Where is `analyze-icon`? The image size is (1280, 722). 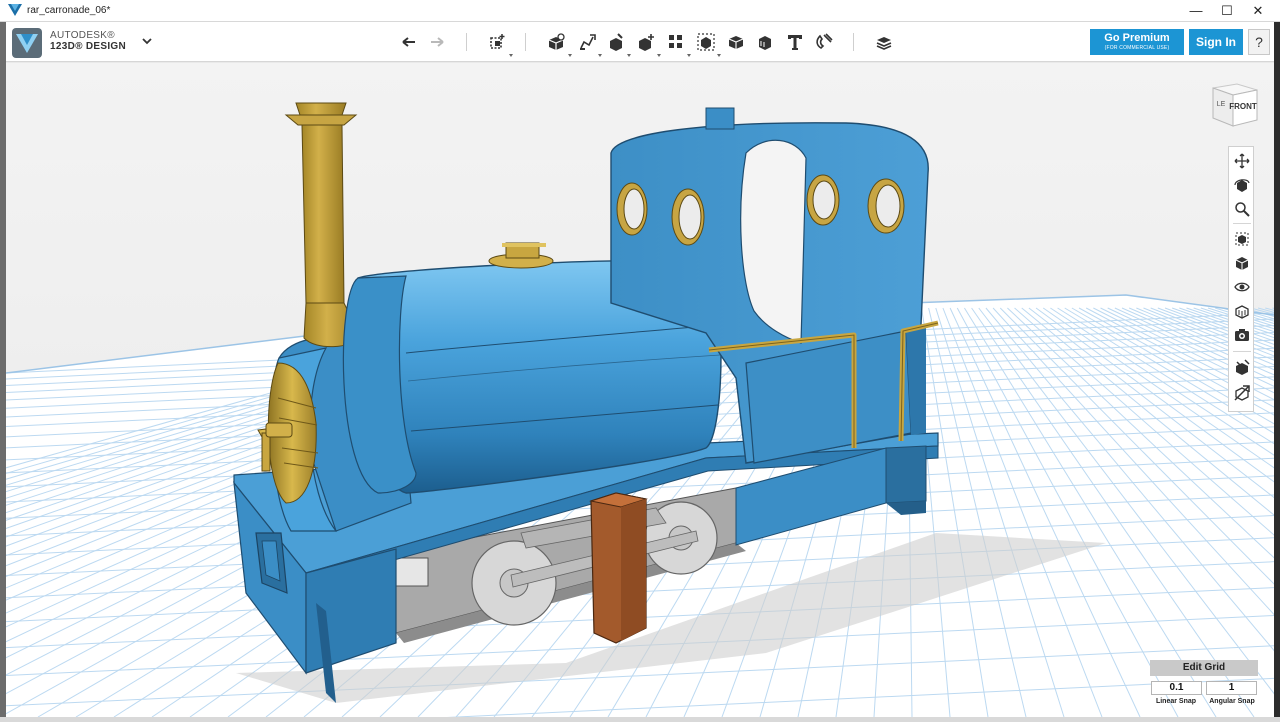 analyze-icon is located at coordinates (1242, 393).